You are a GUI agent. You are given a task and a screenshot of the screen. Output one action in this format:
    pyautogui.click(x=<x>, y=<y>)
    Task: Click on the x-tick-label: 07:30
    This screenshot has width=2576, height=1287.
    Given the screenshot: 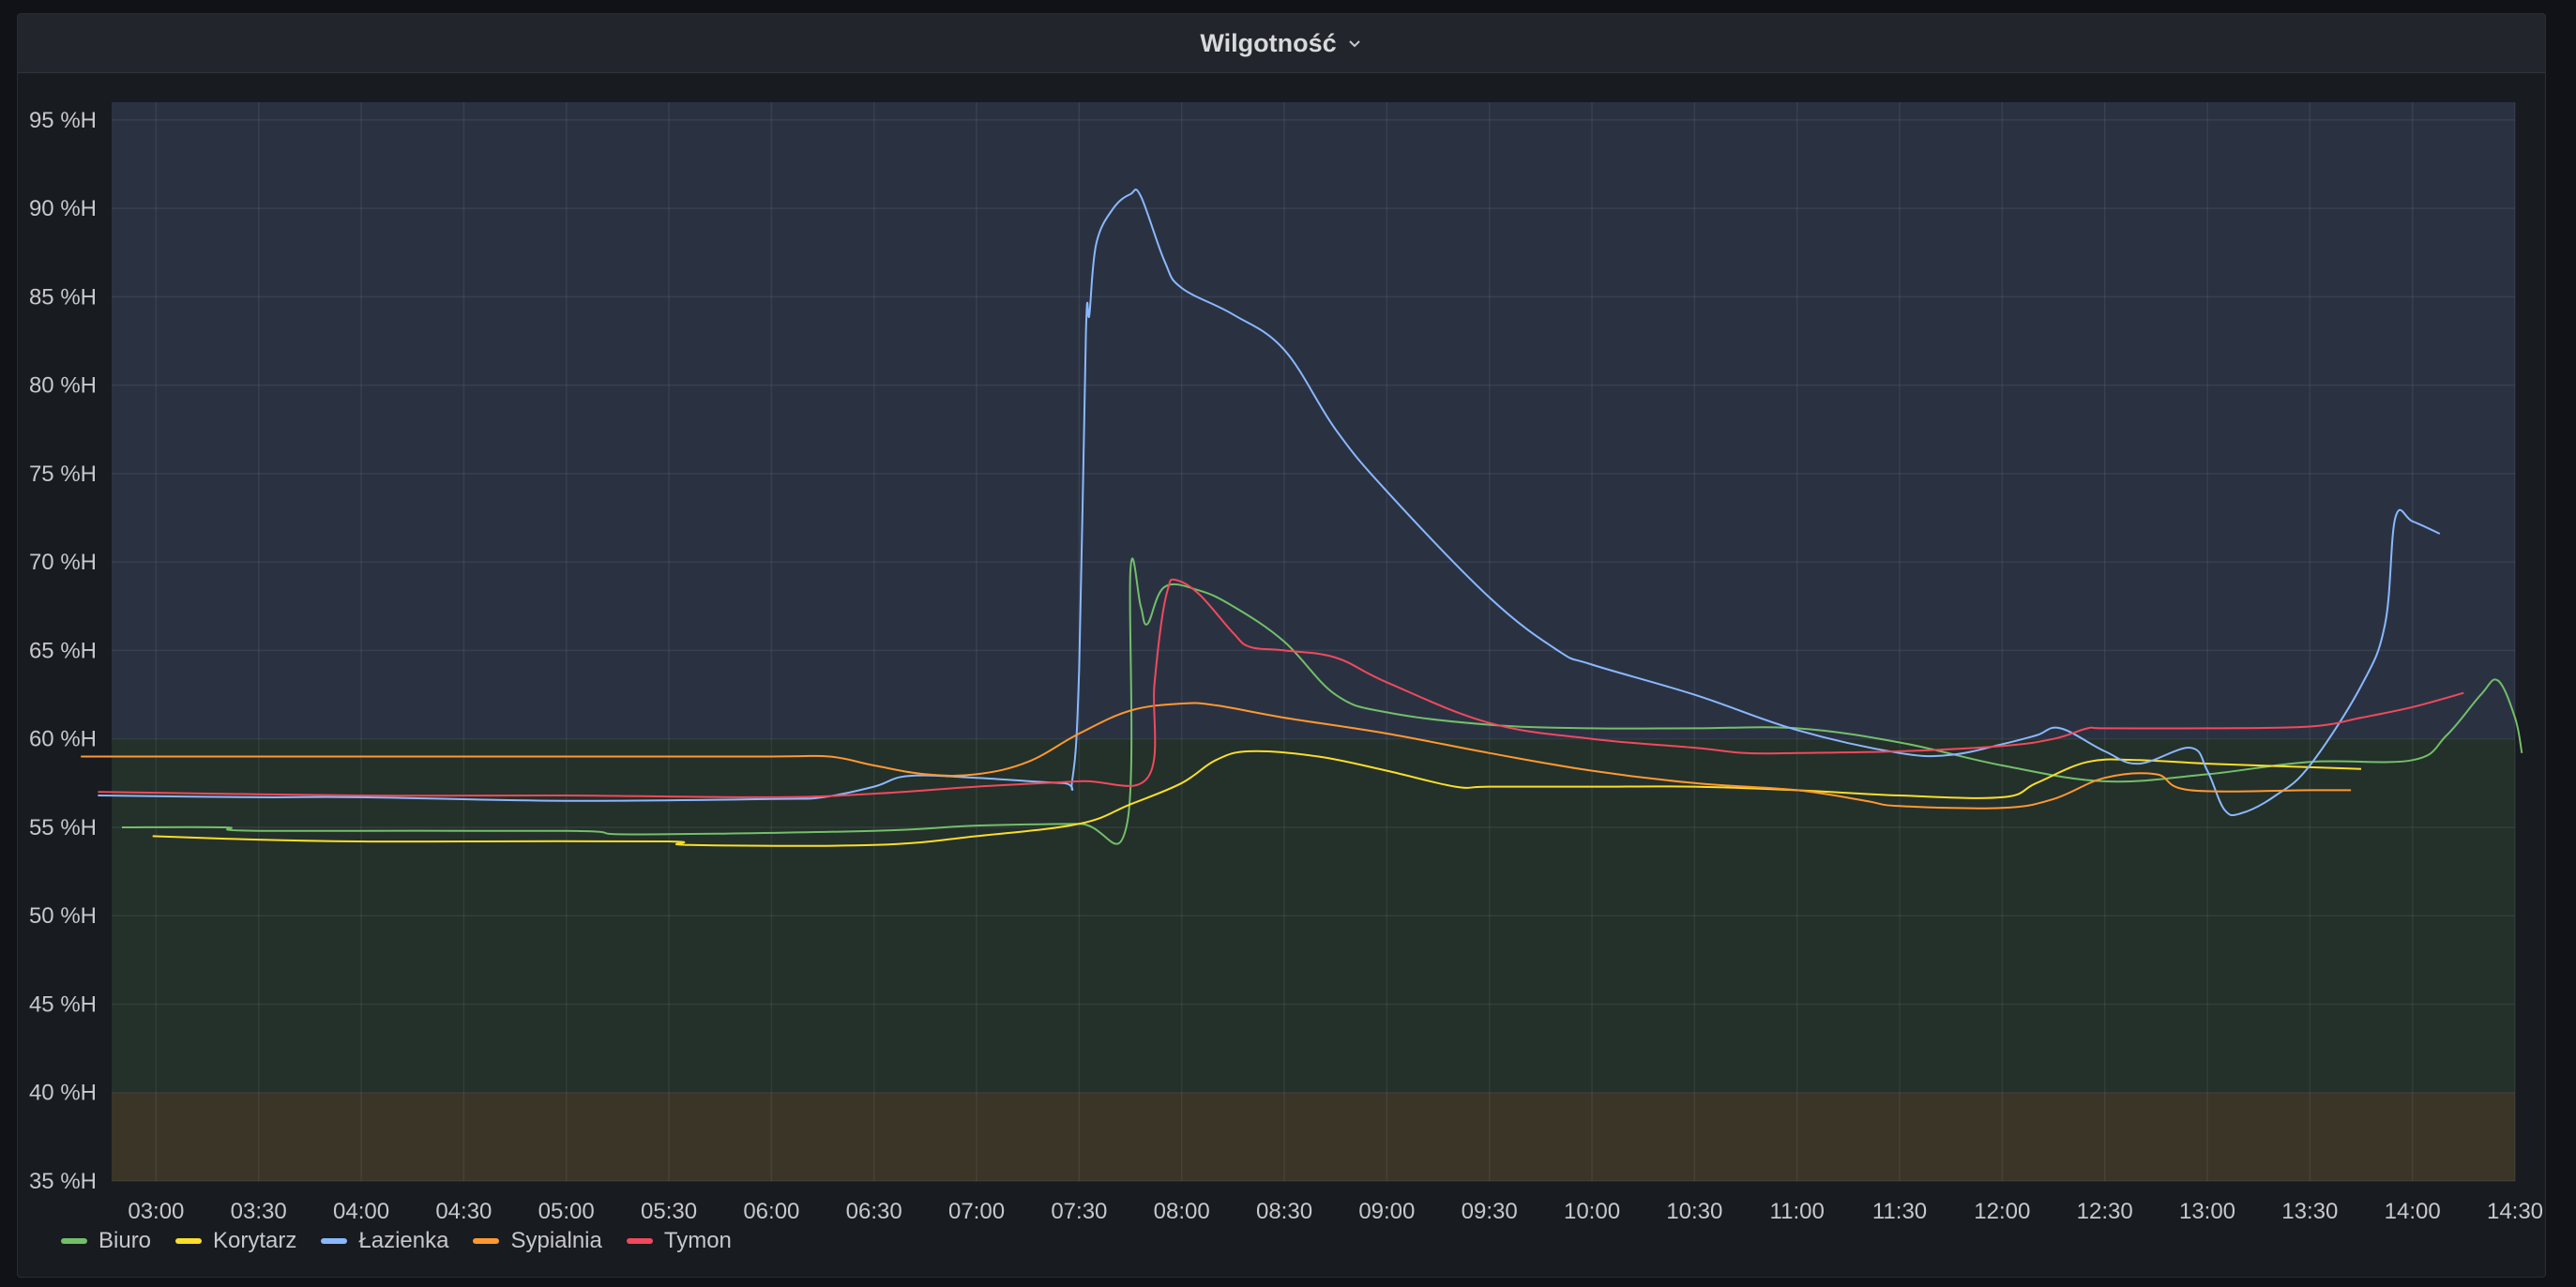 What is the action you would take?
    pyautogui.click(x=1079, y=1211)
    